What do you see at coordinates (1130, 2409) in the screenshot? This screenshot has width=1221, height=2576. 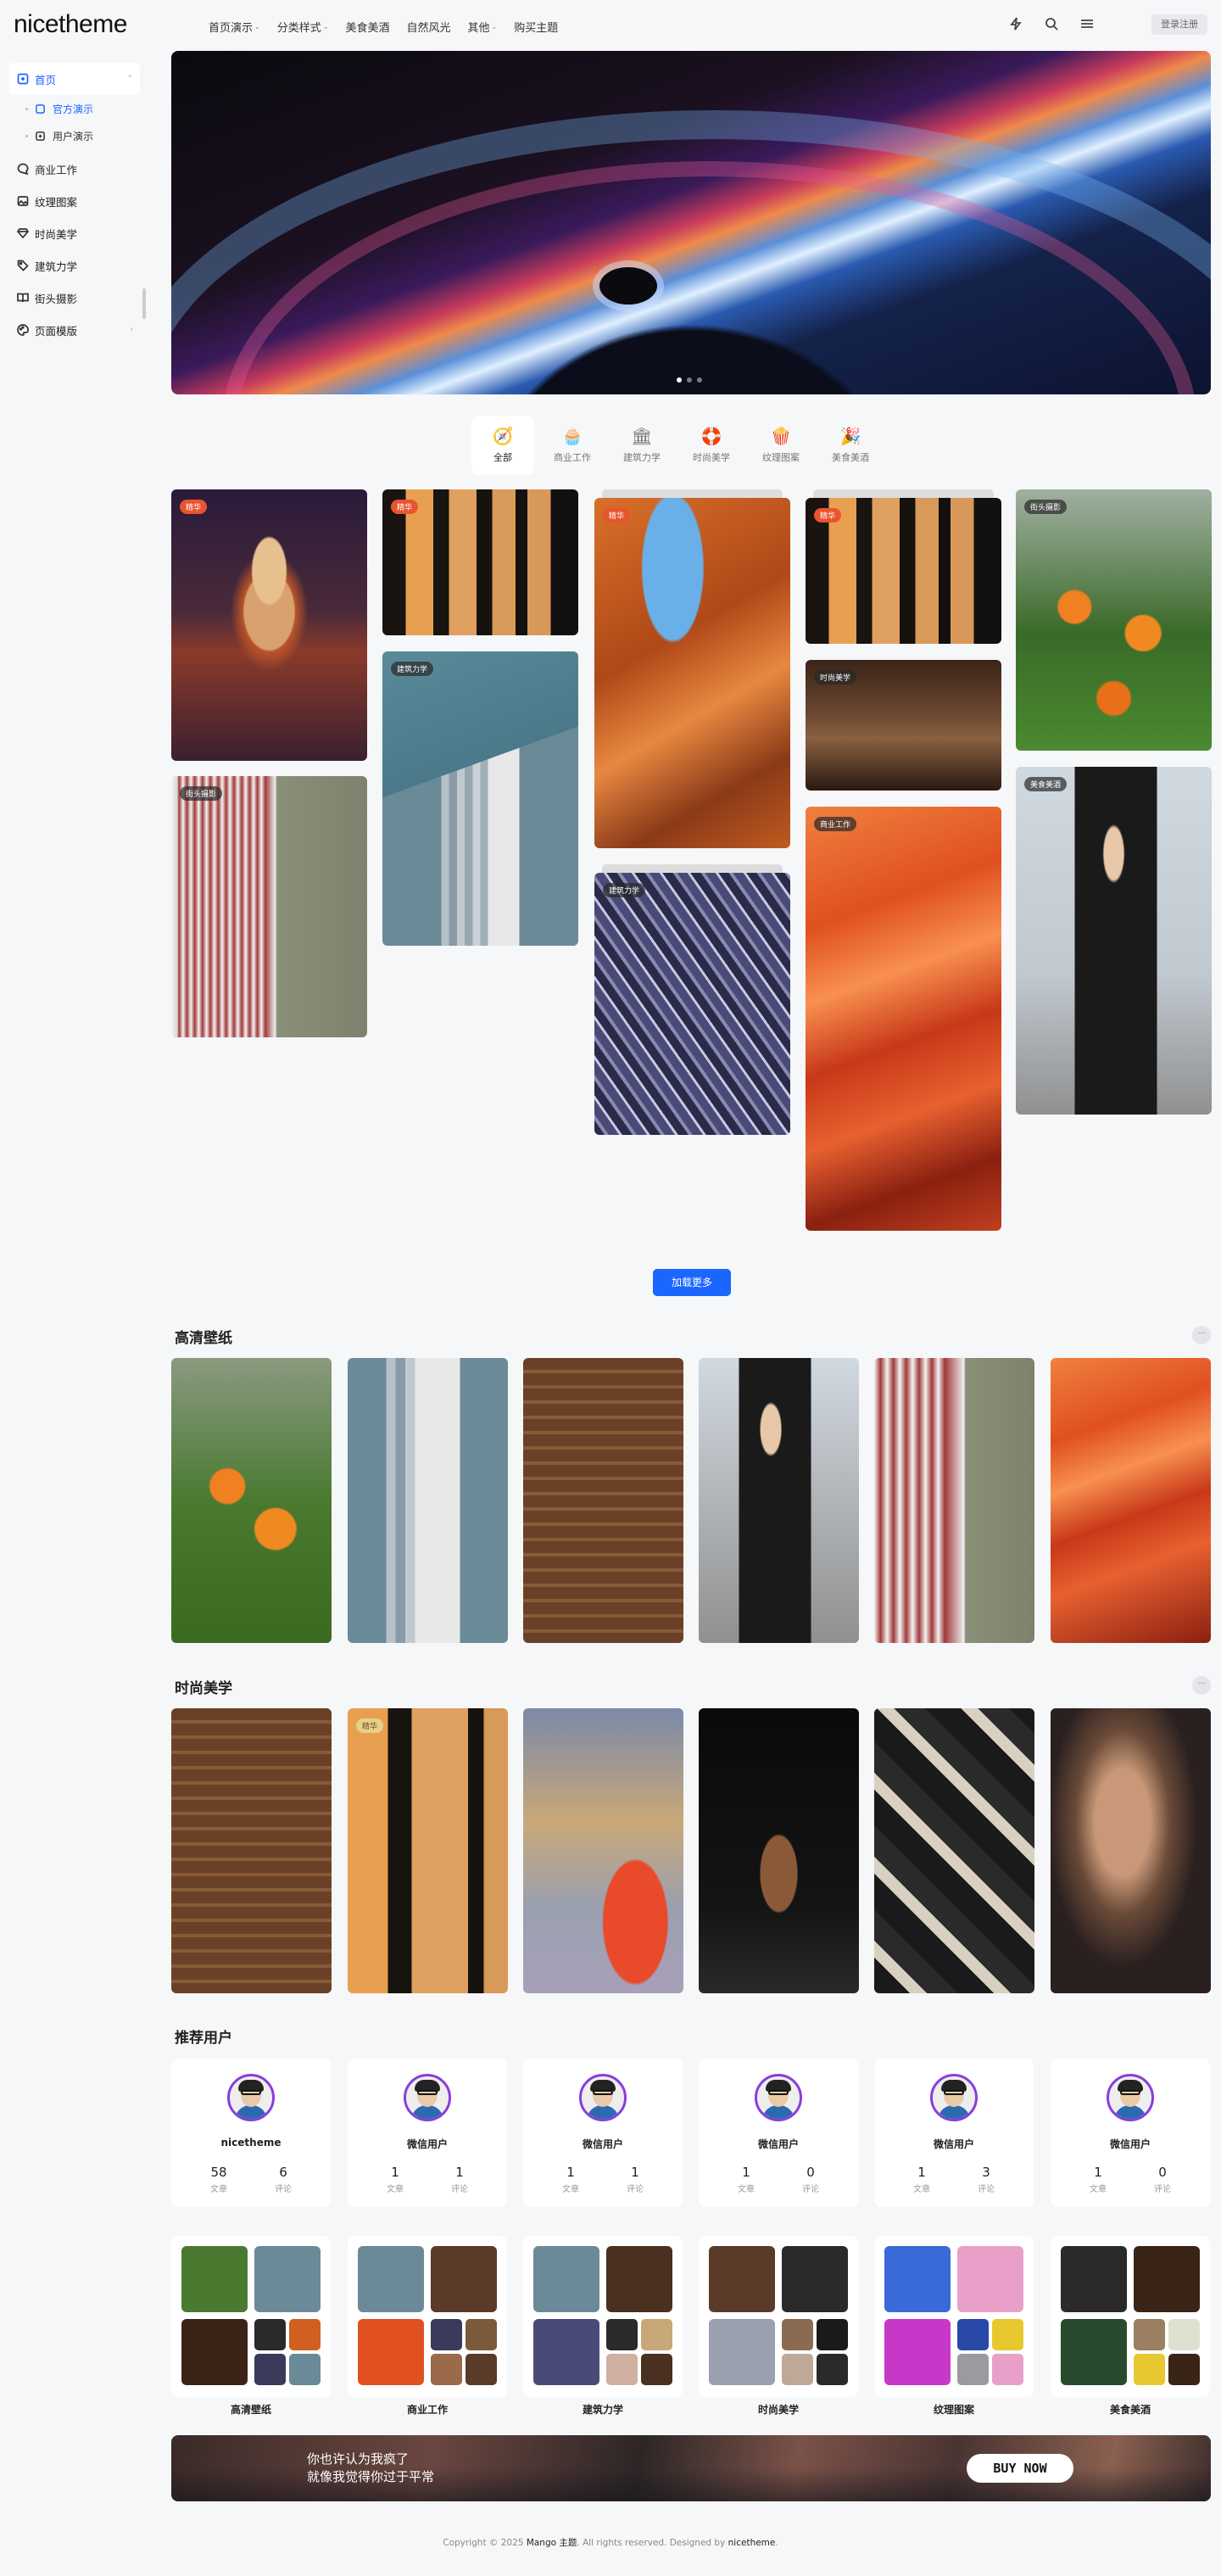 I see `category-name: 美食美酒` at bounding box center [1130, 2409].